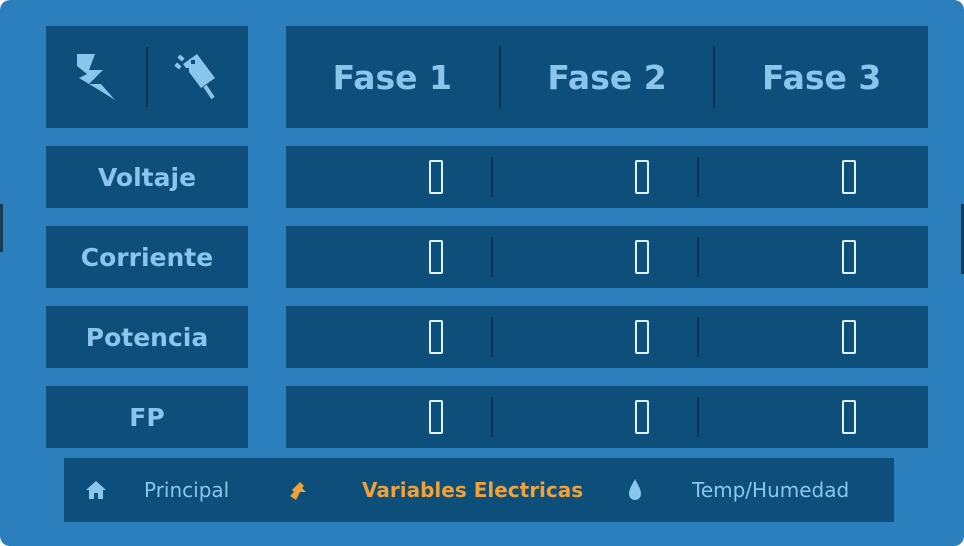 Image resolution: width=964 pixels, height=546 pixels. I want to click on nav-temp-humedad-label: Temp/Humedad, so click(771, 490).